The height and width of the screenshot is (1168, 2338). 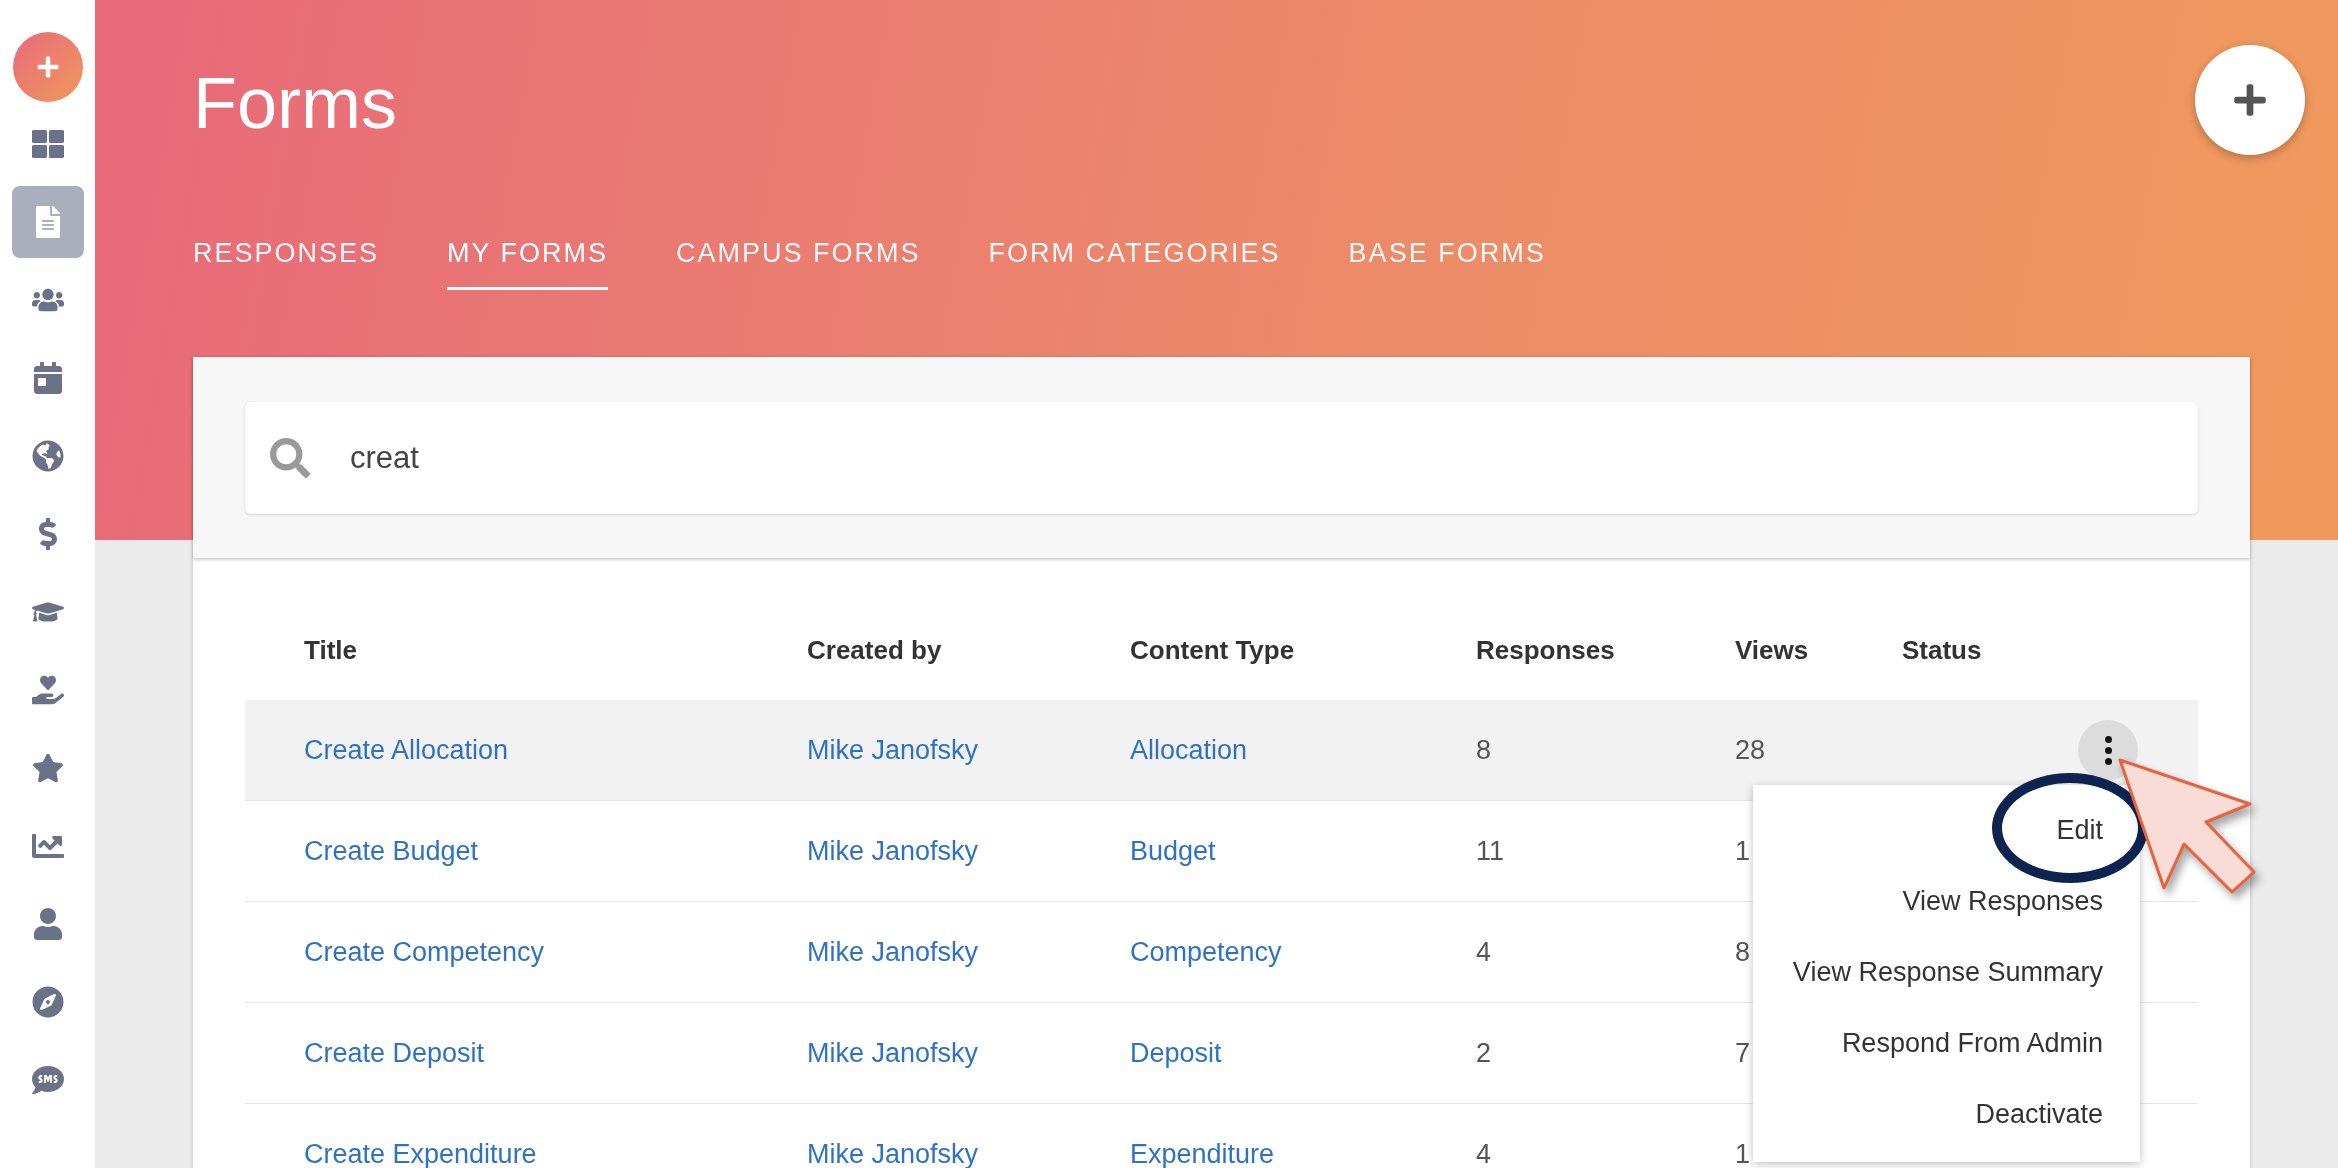 I want to click on menu-item: View Response Summary, so click(x=1946, y=972).